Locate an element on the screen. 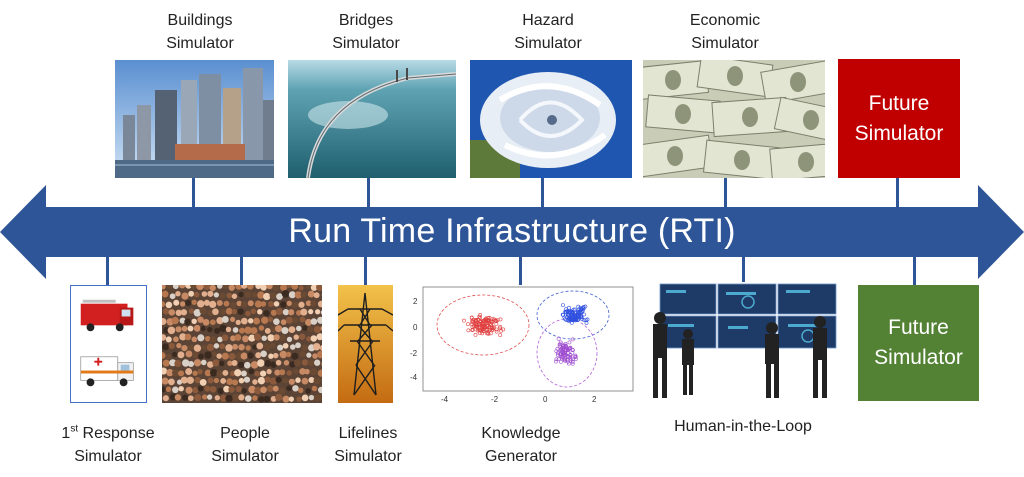 The height and width of the screenshot is (477, 1024). connector-buildings is located at coordinates (193, 193).